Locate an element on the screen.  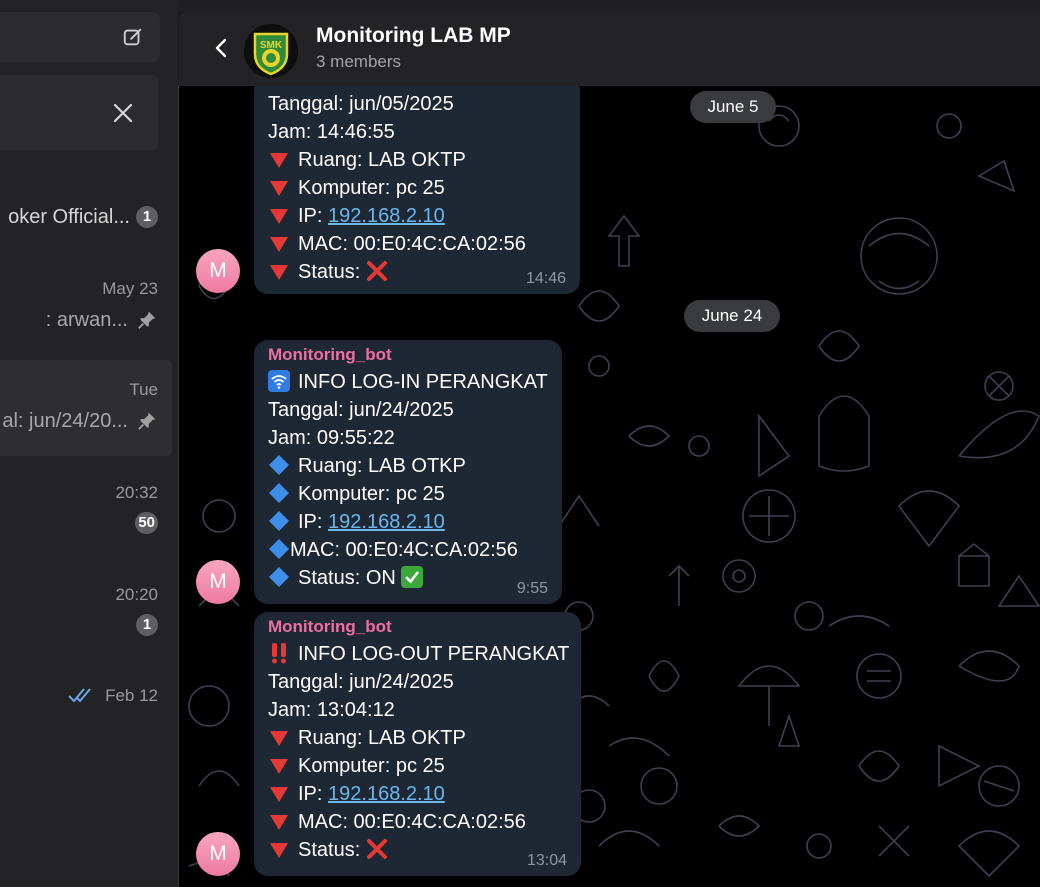
chat-time: Tue is located at coordinates (143, 389).